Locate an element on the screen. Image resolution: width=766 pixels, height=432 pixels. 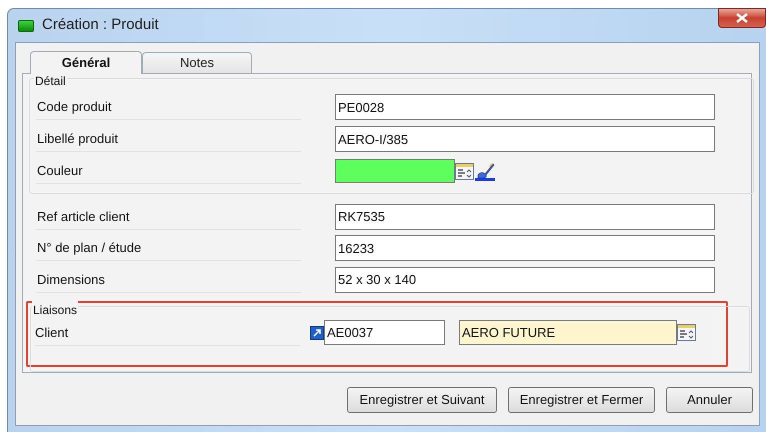
color-field is located at coordinates (395, 171).